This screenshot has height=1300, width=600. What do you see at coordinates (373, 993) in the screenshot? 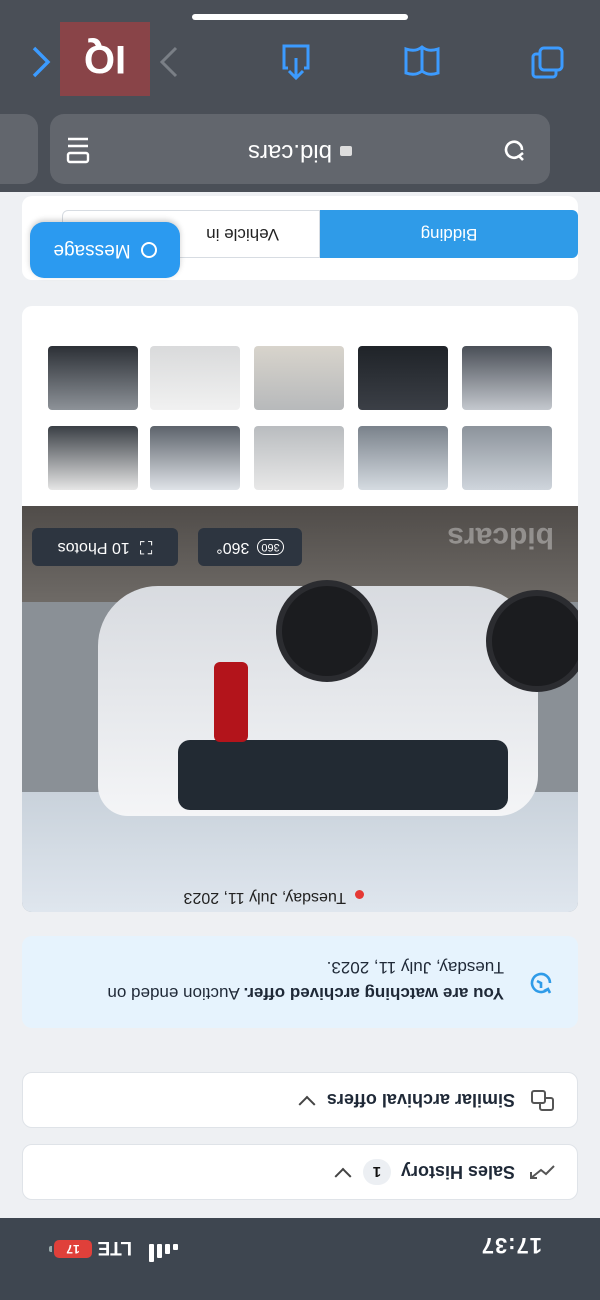
I see `notice-bold: You are watching archived offer.` at bounding box center [373, 993].